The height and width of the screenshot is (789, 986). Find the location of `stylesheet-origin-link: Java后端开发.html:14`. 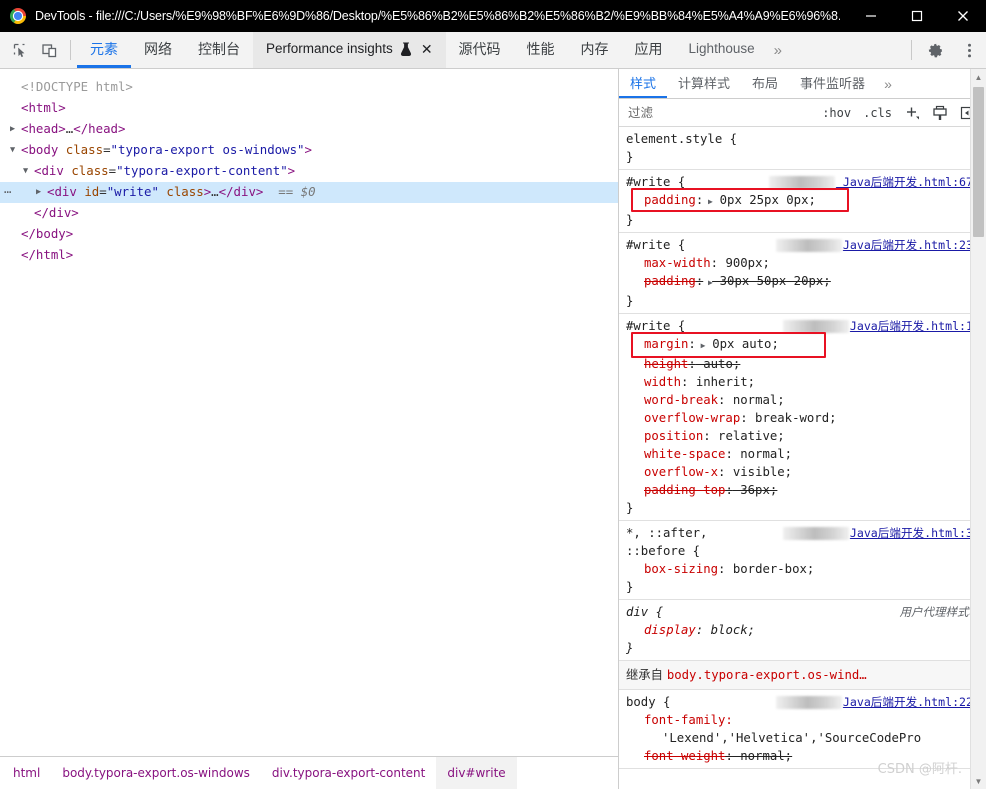

stylesheet-origin-link: Java后端开发.html:14 is located at coordinates (884, 326).